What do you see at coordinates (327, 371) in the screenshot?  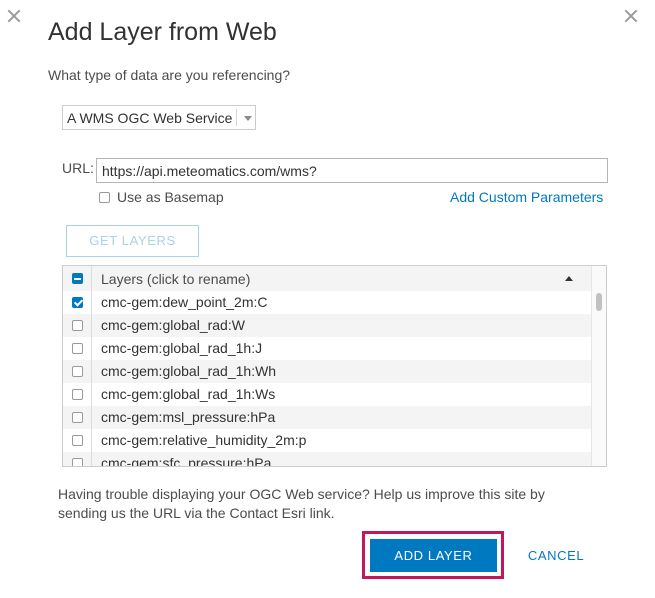 I see `layer-row: cmc-gem:global_rad_1h:Wh` at bounding box center [327, 371].